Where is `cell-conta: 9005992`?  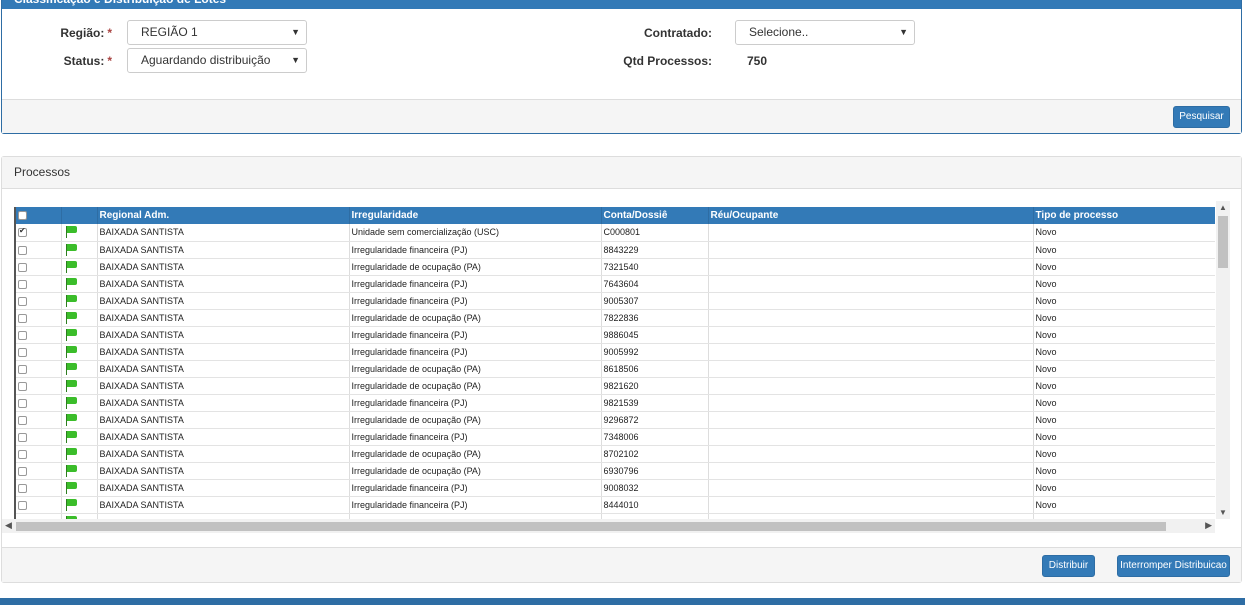
cell-conta: 9005992 is located at coordinates (655, 352).